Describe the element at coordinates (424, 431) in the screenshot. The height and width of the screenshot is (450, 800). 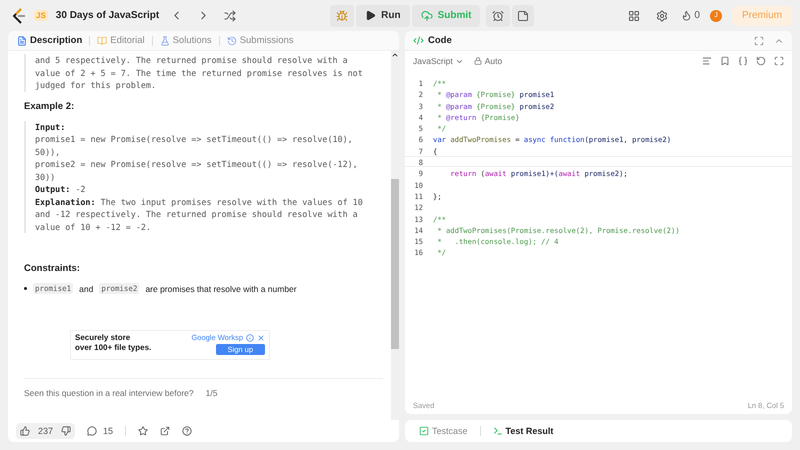
I see `checkbox-icon` at that location.